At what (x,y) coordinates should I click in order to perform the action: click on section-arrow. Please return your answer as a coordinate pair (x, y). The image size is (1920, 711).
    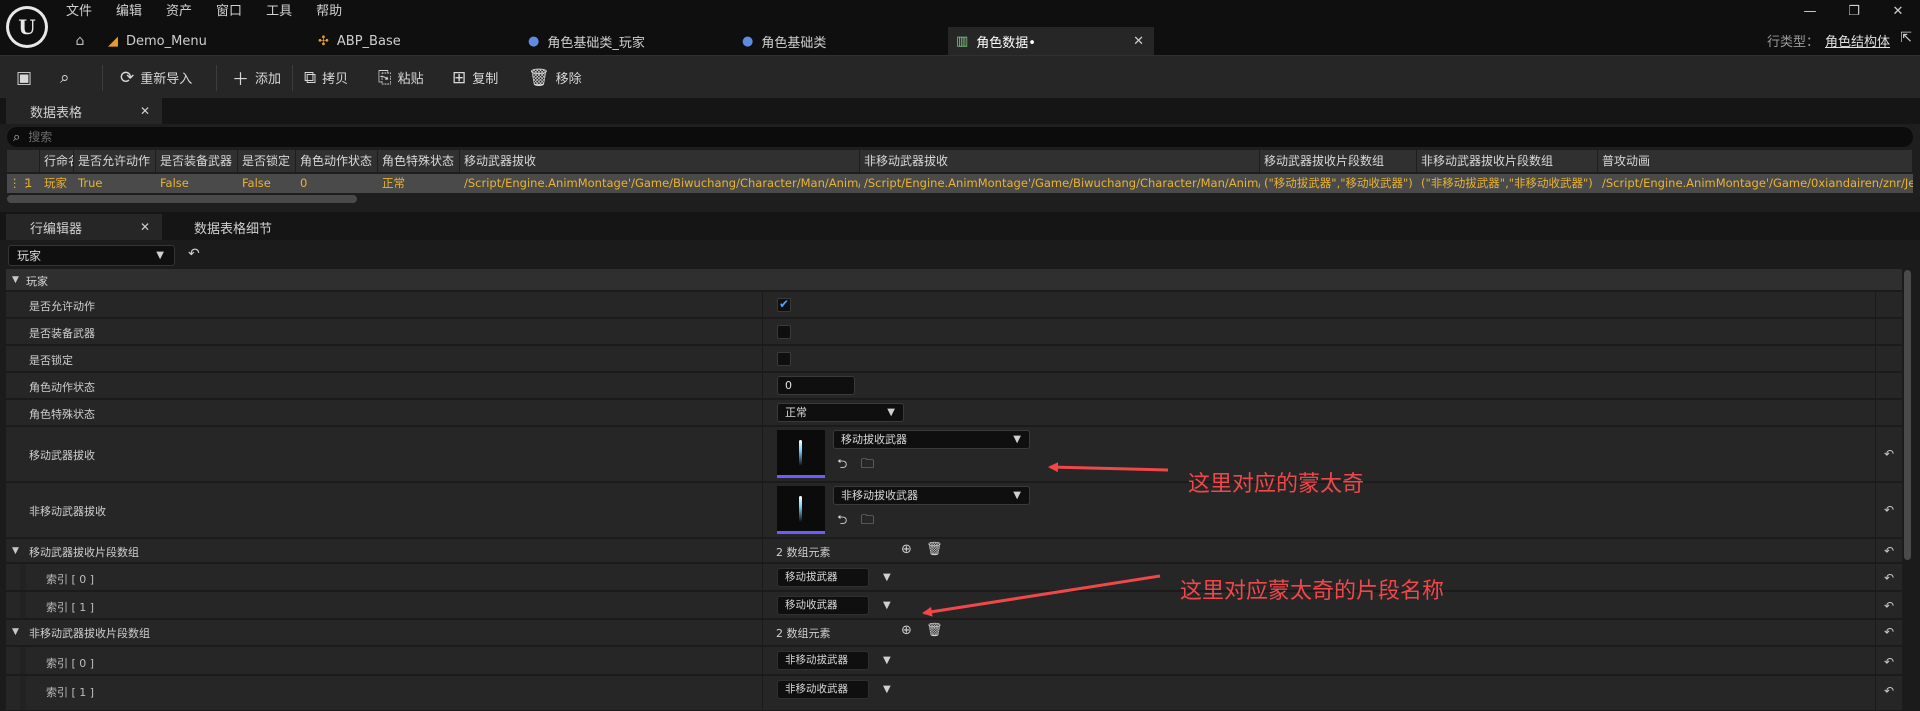
    Looking at the image, I should click on (1041, 595).